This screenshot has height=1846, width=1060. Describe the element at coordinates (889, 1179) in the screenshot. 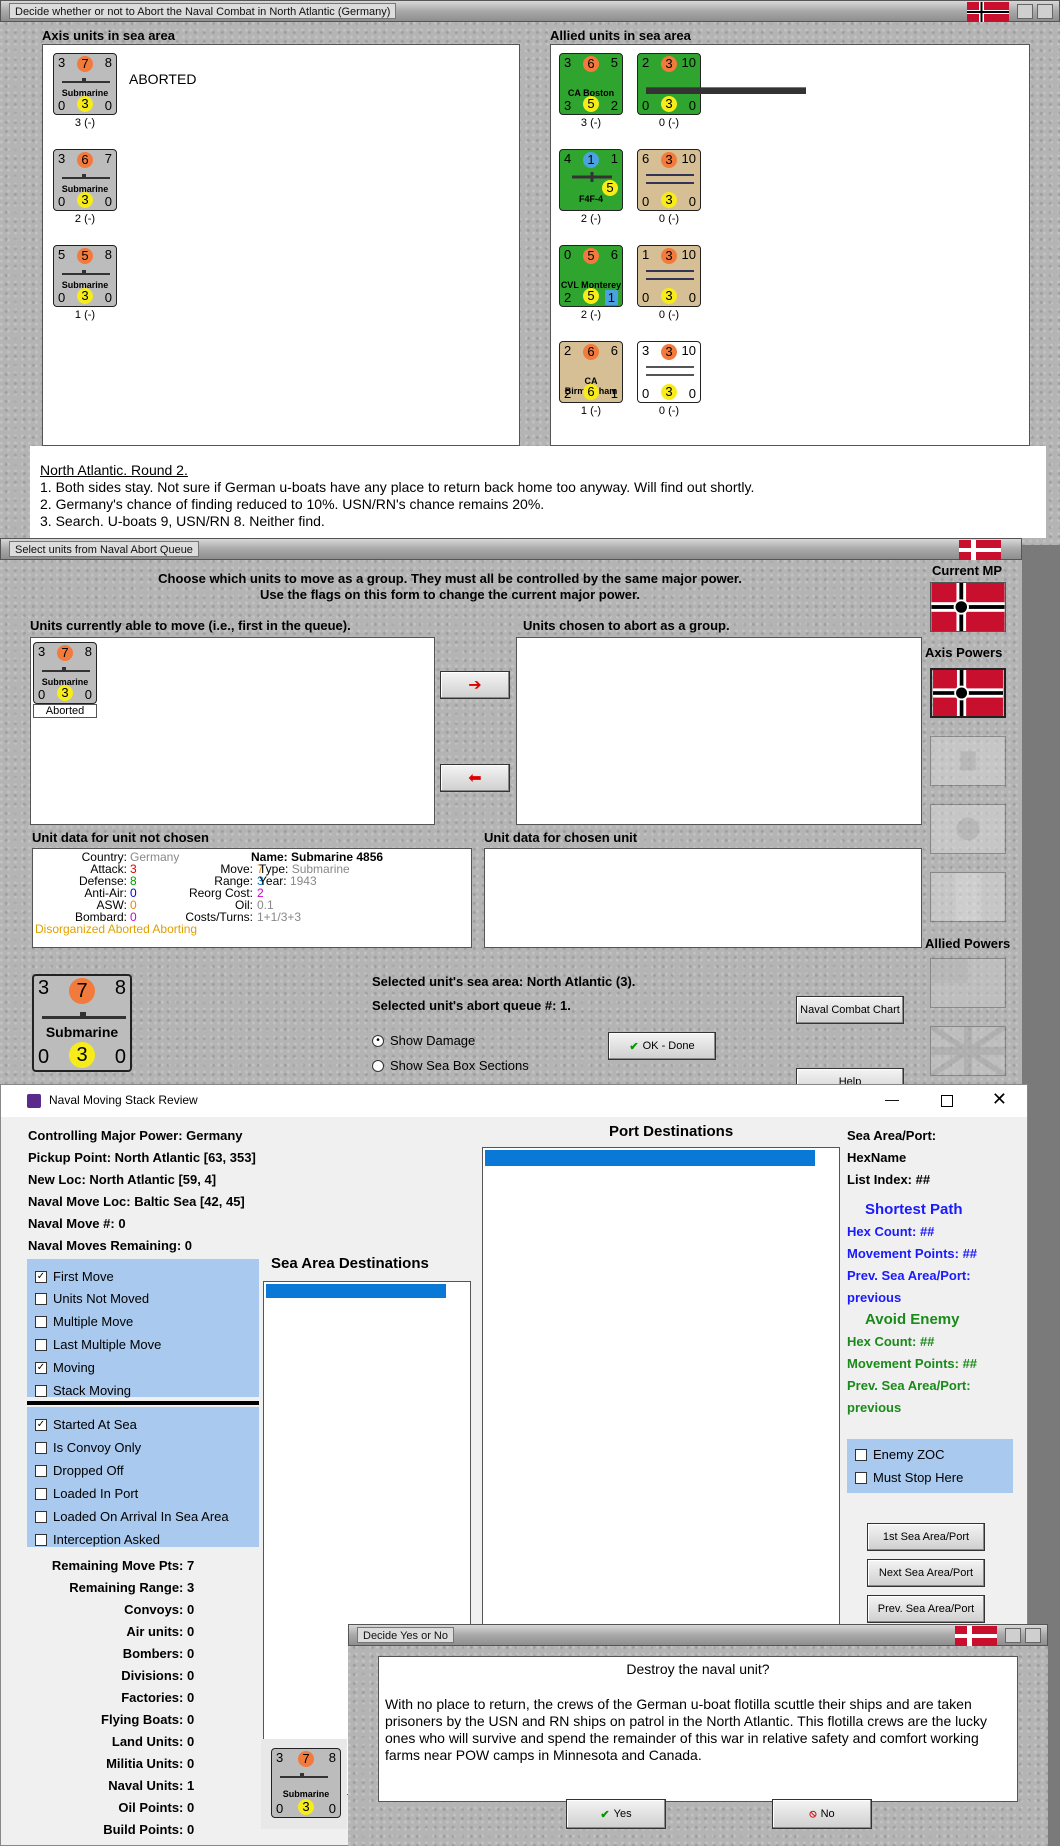

I see `list-index-label: List Index: ##` at that location.